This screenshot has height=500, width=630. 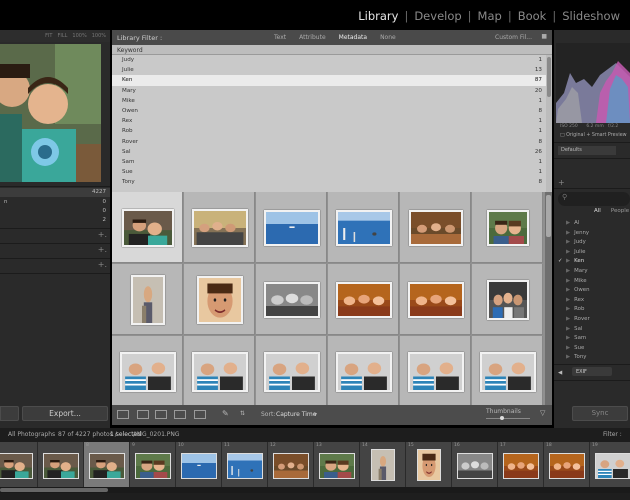 What do you see at coordinates (332, 50) in the screenshot?
I see `keyword-column-header: Keyword` at bounding box center [332, 50].